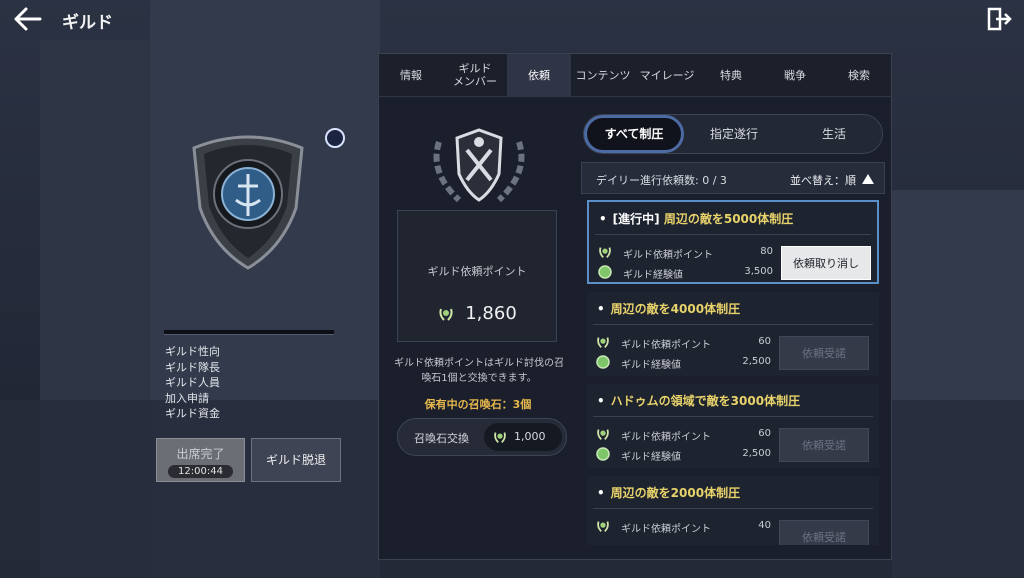  I want to click on attendance-label: 出席完了, so click(200, 454).